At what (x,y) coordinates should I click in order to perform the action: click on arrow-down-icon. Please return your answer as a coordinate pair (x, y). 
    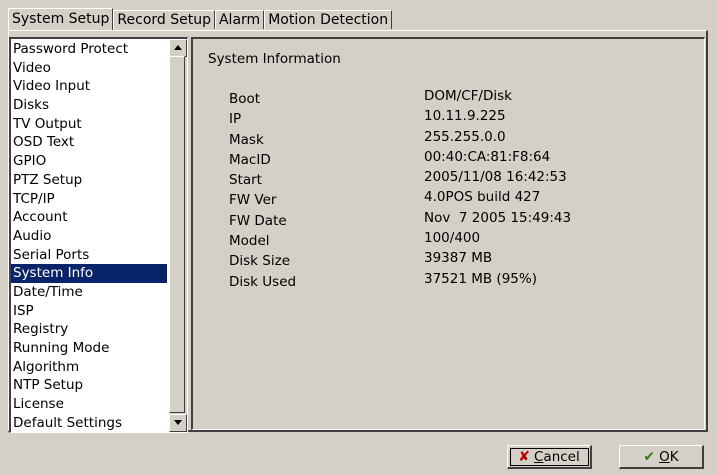
    Looking at the image, I should click on (178, 422).